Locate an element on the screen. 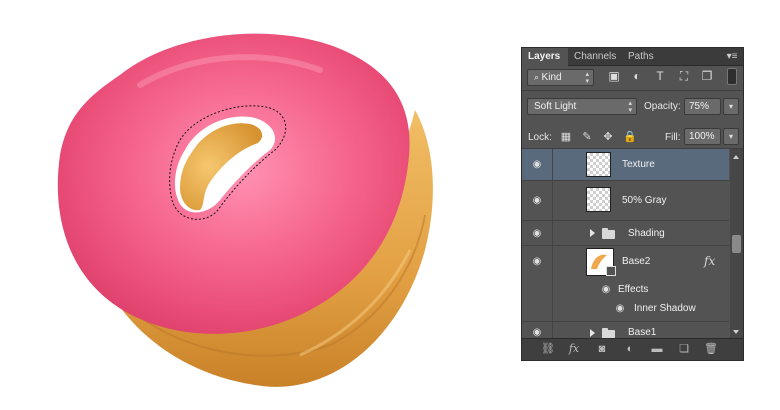 The width and height of the screenshot is (780, 410). fill-value: 100% is located at coordinates (702, 136).